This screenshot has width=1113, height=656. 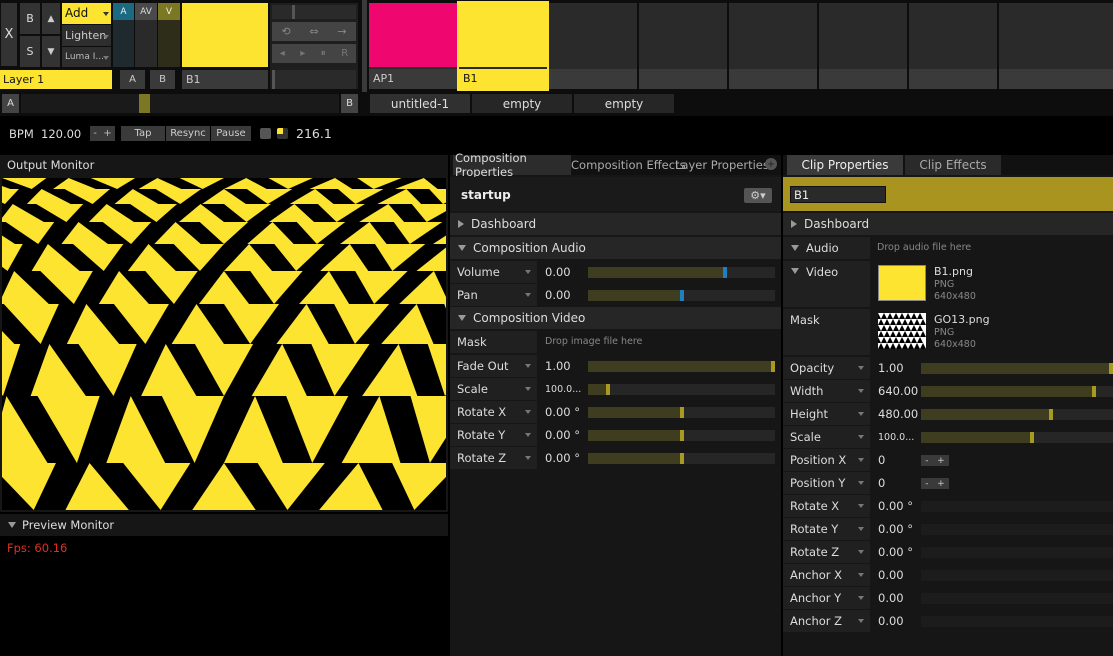 I want to click on param-label: Volume, so click(x=493, y=272).